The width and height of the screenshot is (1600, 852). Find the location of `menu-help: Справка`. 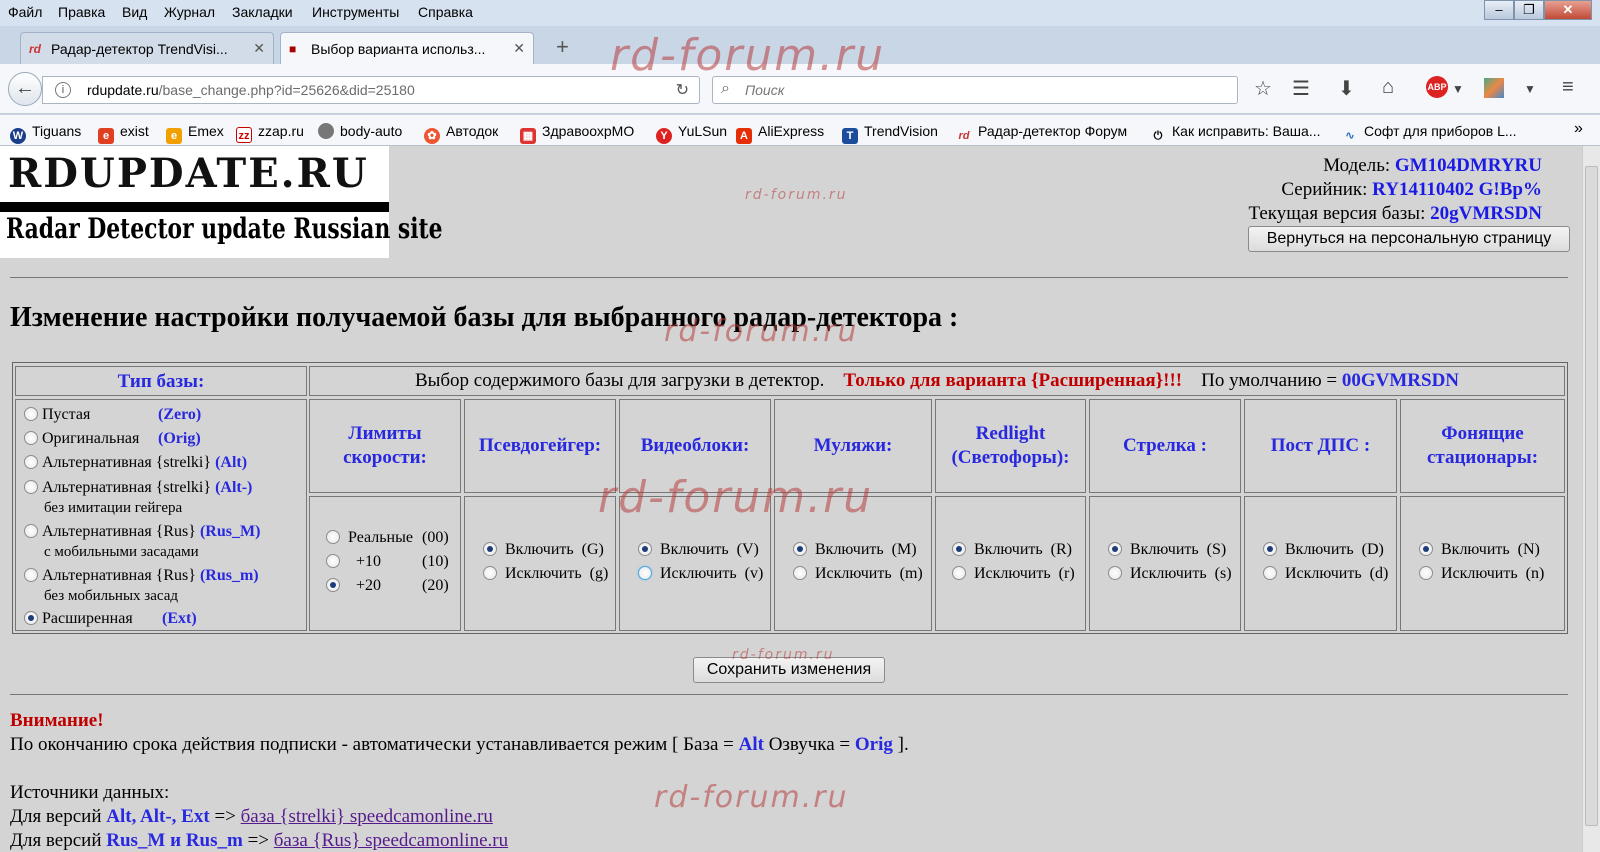

menu-help: Справка is located at coordinates (445, 12).